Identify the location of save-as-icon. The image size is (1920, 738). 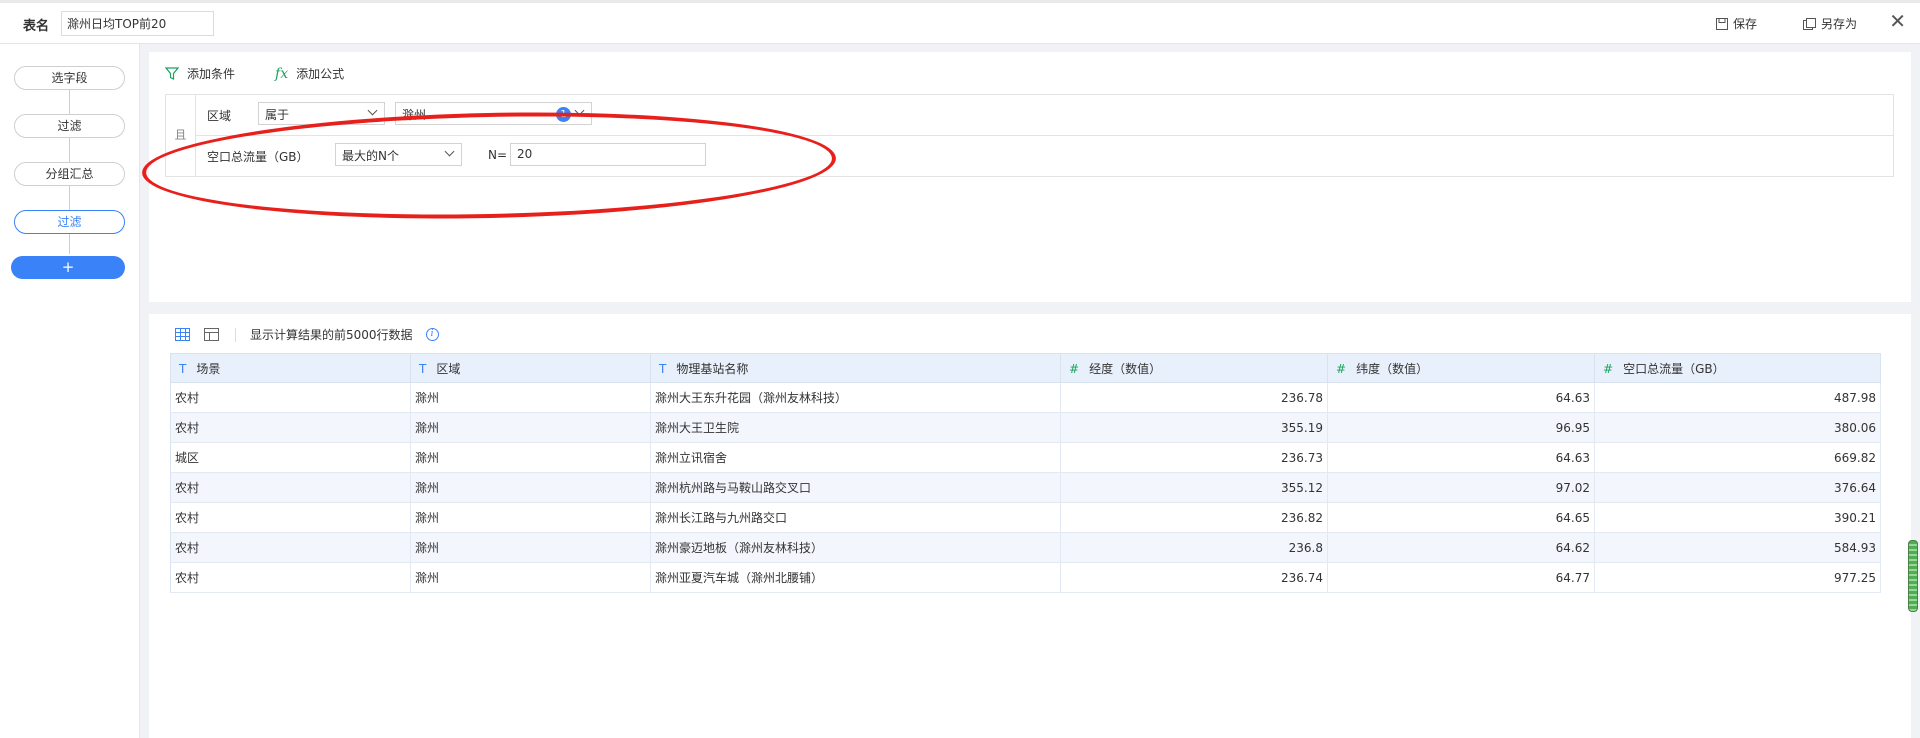
(1809, 23).